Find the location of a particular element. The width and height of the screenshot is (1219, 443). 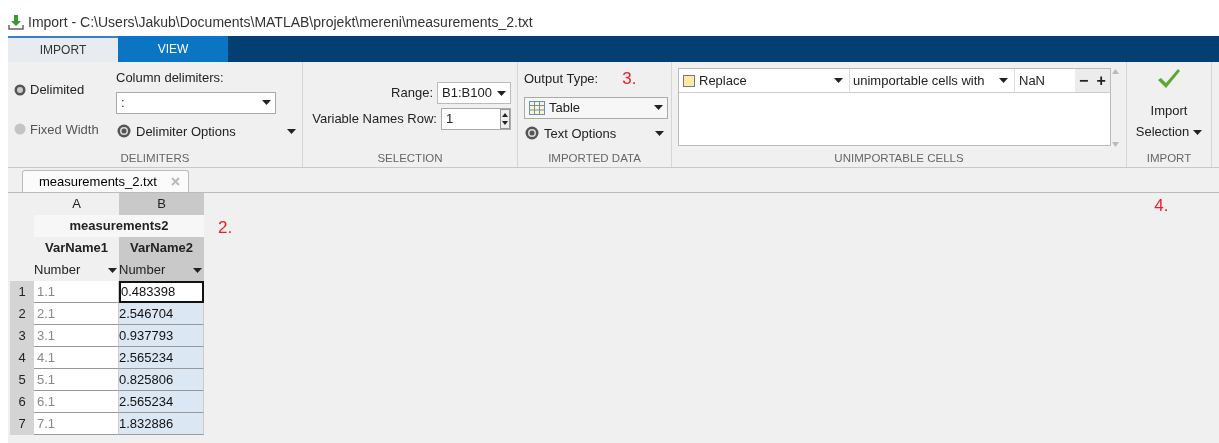

ribbon-tab: IMPORT is located at coordinates (63, 49).